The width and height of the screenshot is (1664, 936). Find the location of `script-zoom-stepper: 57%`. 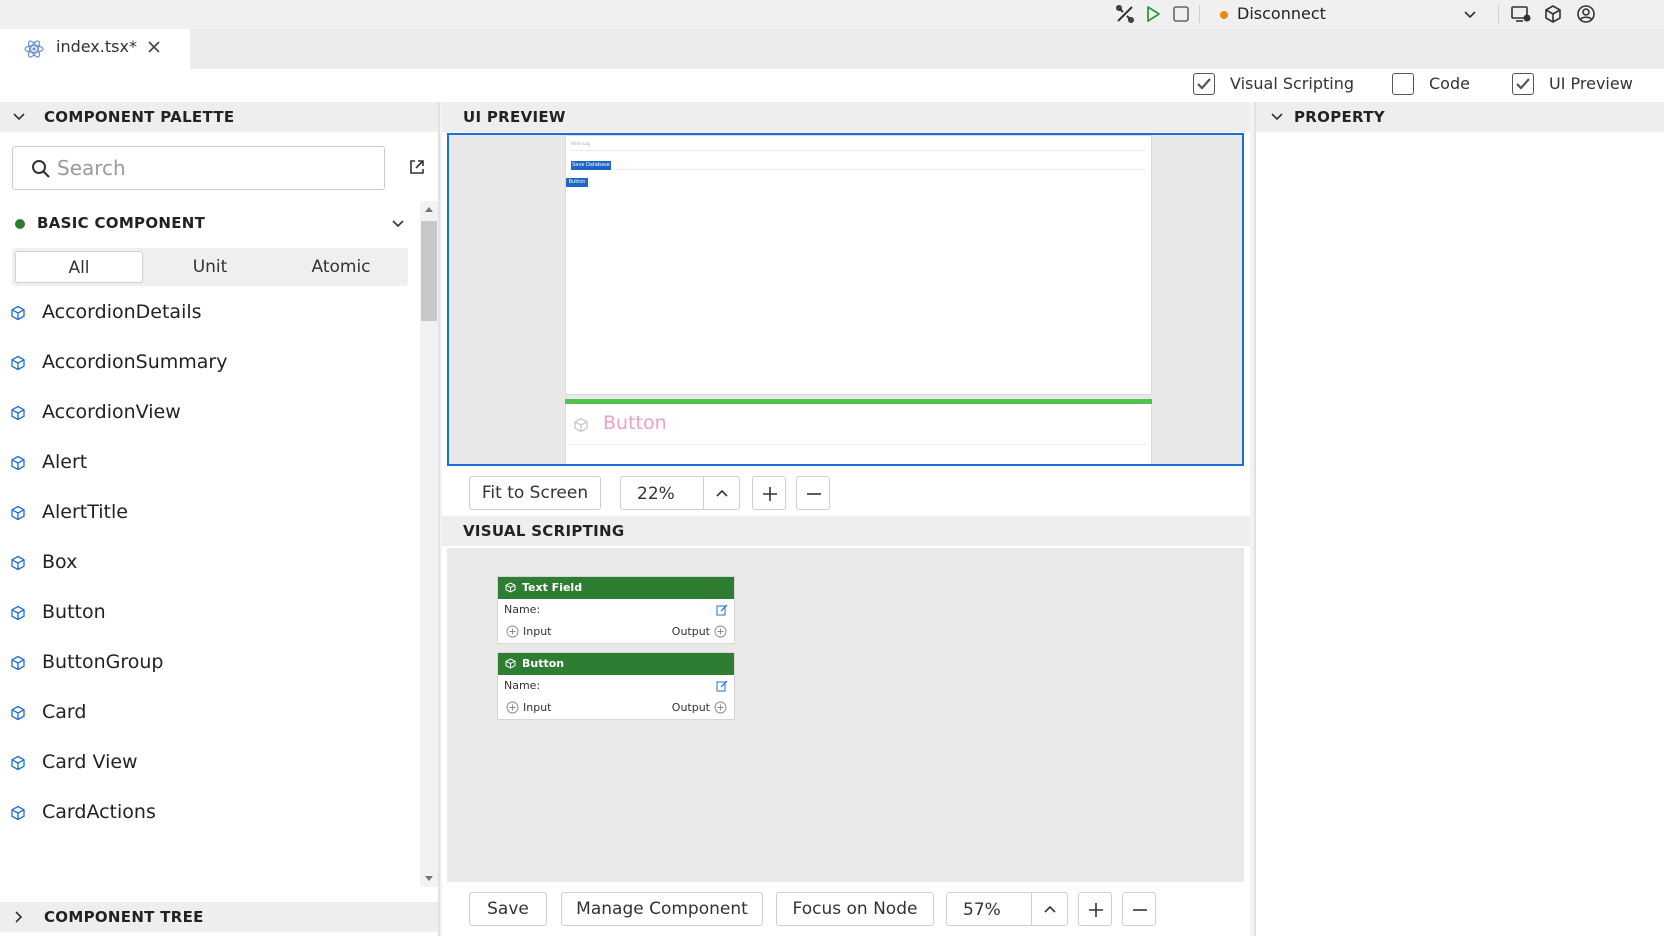

script-zoom-stepper: 57% is located at coordinates (1007, 909).